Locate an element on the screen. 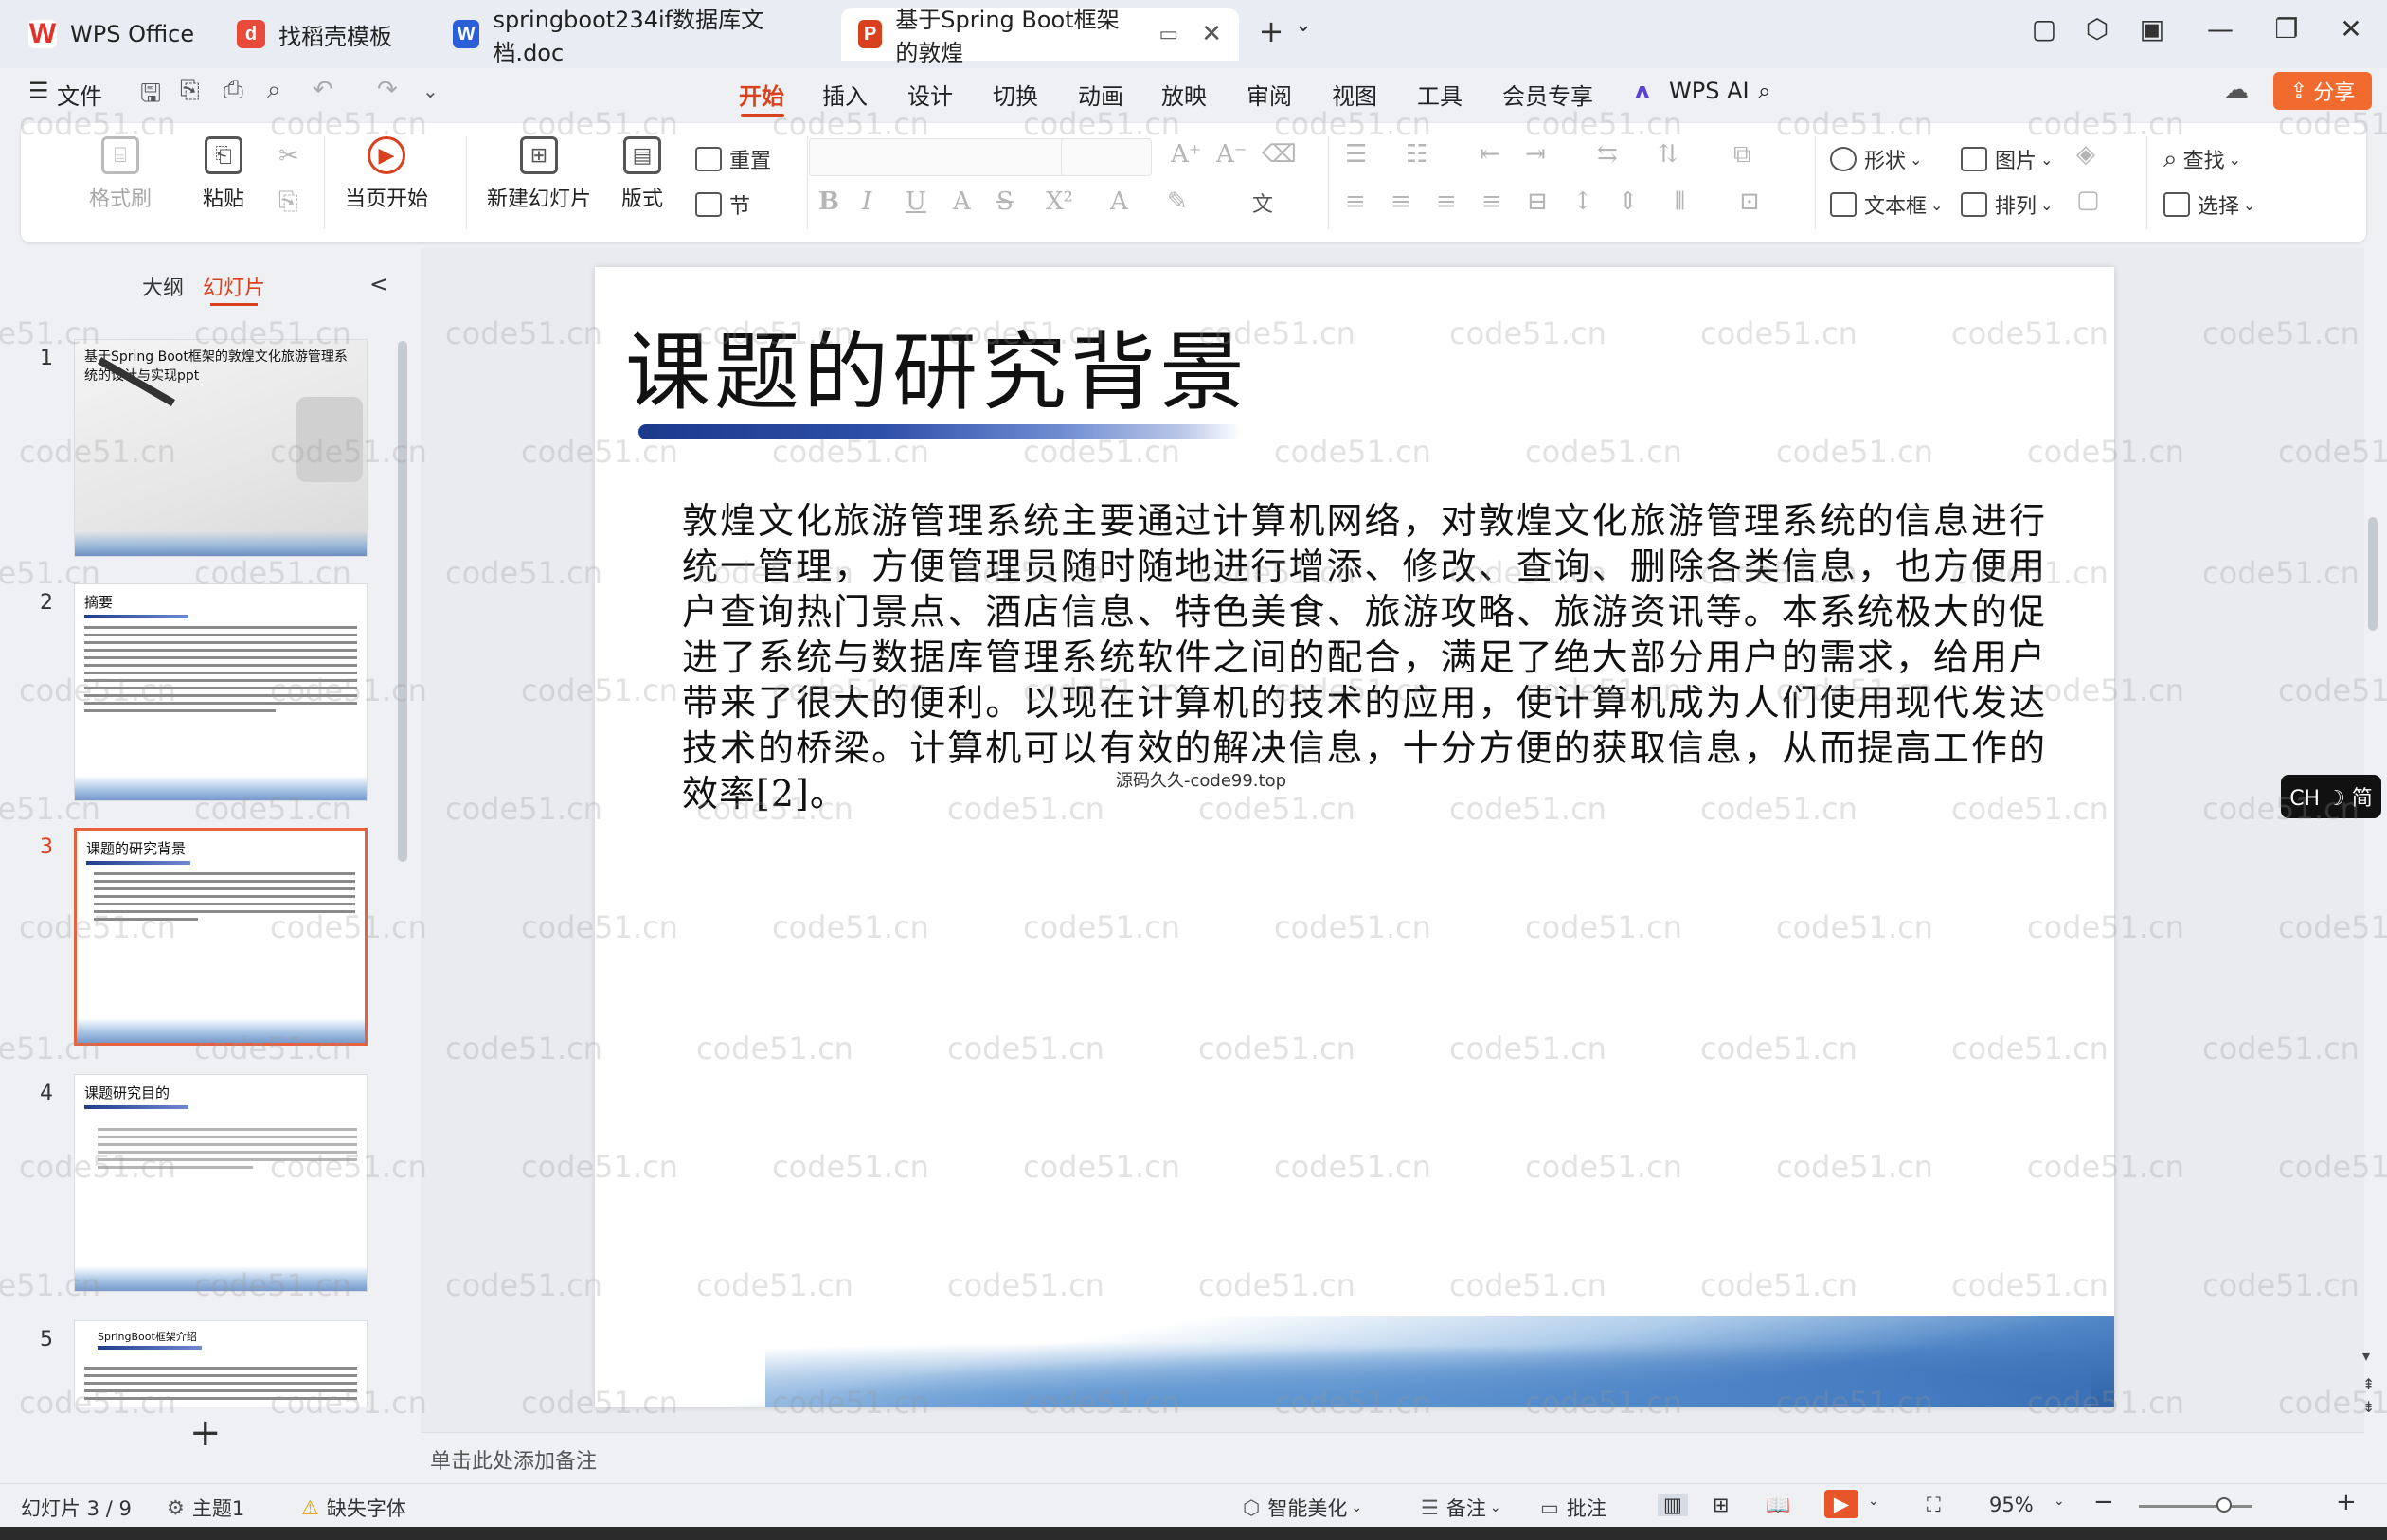 The width and height of the screenshot is (2387, 1540). font-size-select is located at coordinates (1106, 157).